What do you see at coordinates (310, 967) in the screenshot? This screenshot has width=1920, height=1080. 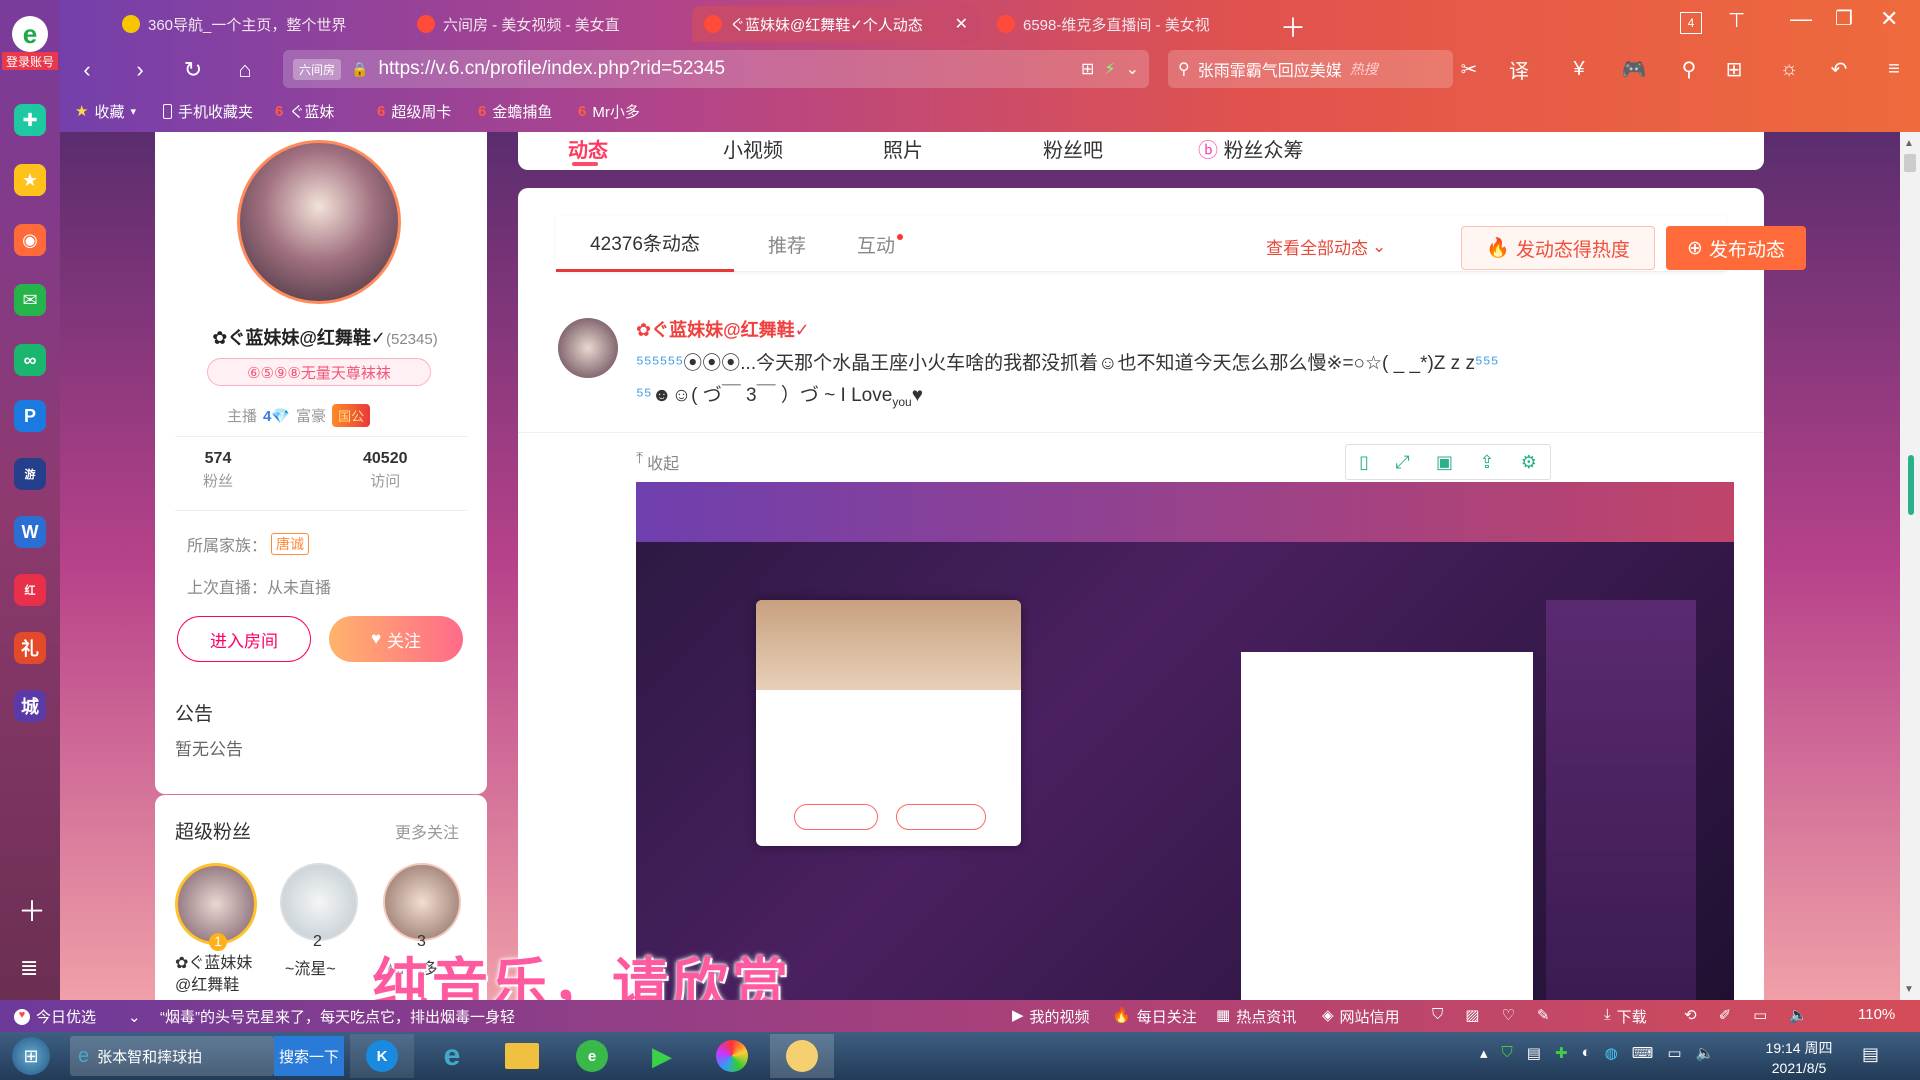 I see `fan-name-2: ~流星~` at bounding box center [310, 967].